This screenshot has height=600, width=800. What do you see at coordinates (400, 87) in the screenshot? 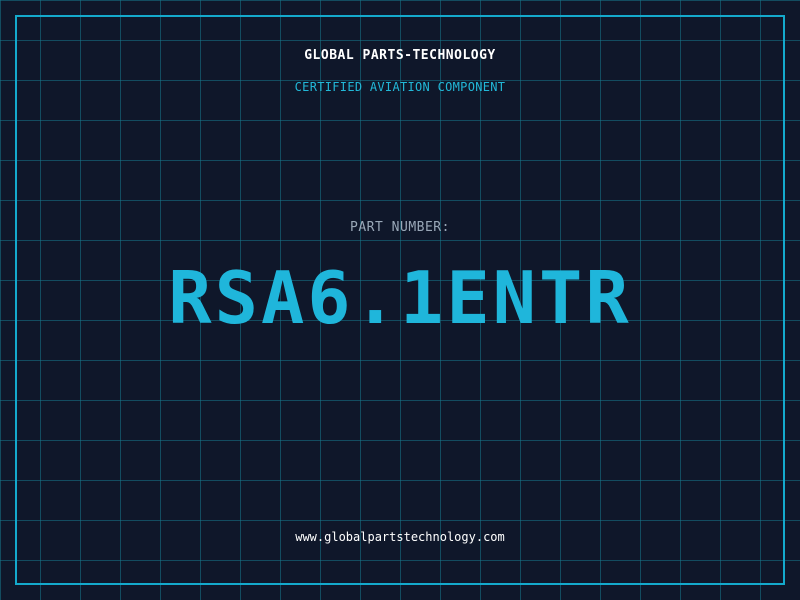
I see `certification-tagline: CERTIFIED AVIATION COMPONENT` at bounding box center [400, 87].